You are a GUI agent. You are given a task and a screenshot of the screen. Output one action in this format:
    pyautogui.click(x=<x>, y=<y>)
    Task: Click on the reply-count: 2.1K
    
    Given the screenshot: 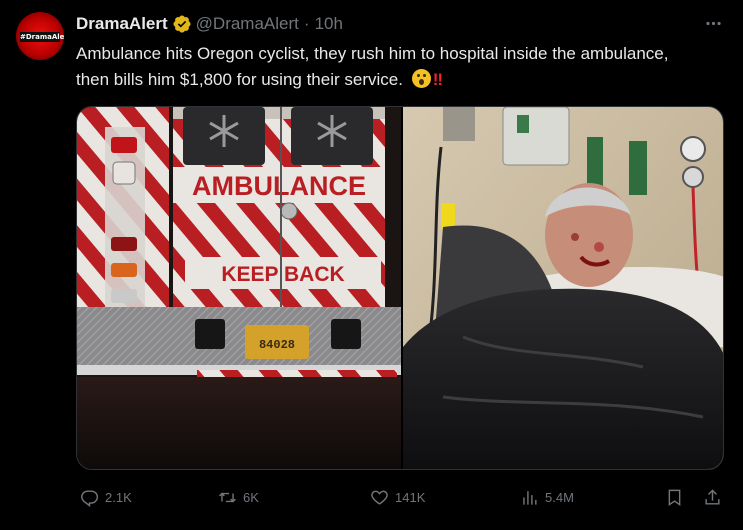 What is the action you would take?
    pyautogui.click(x=118, y=497)
    